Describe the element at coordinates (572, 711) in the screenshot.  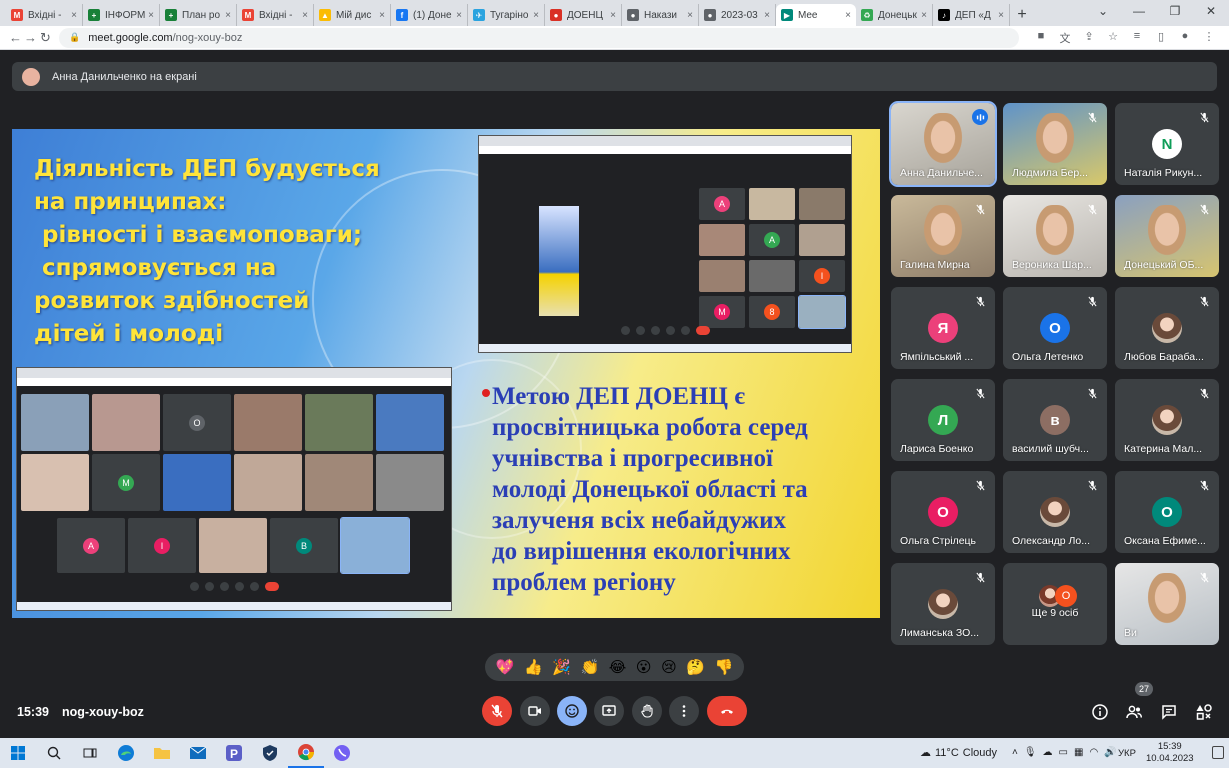
I see `emoji-reaction-button` at that location.